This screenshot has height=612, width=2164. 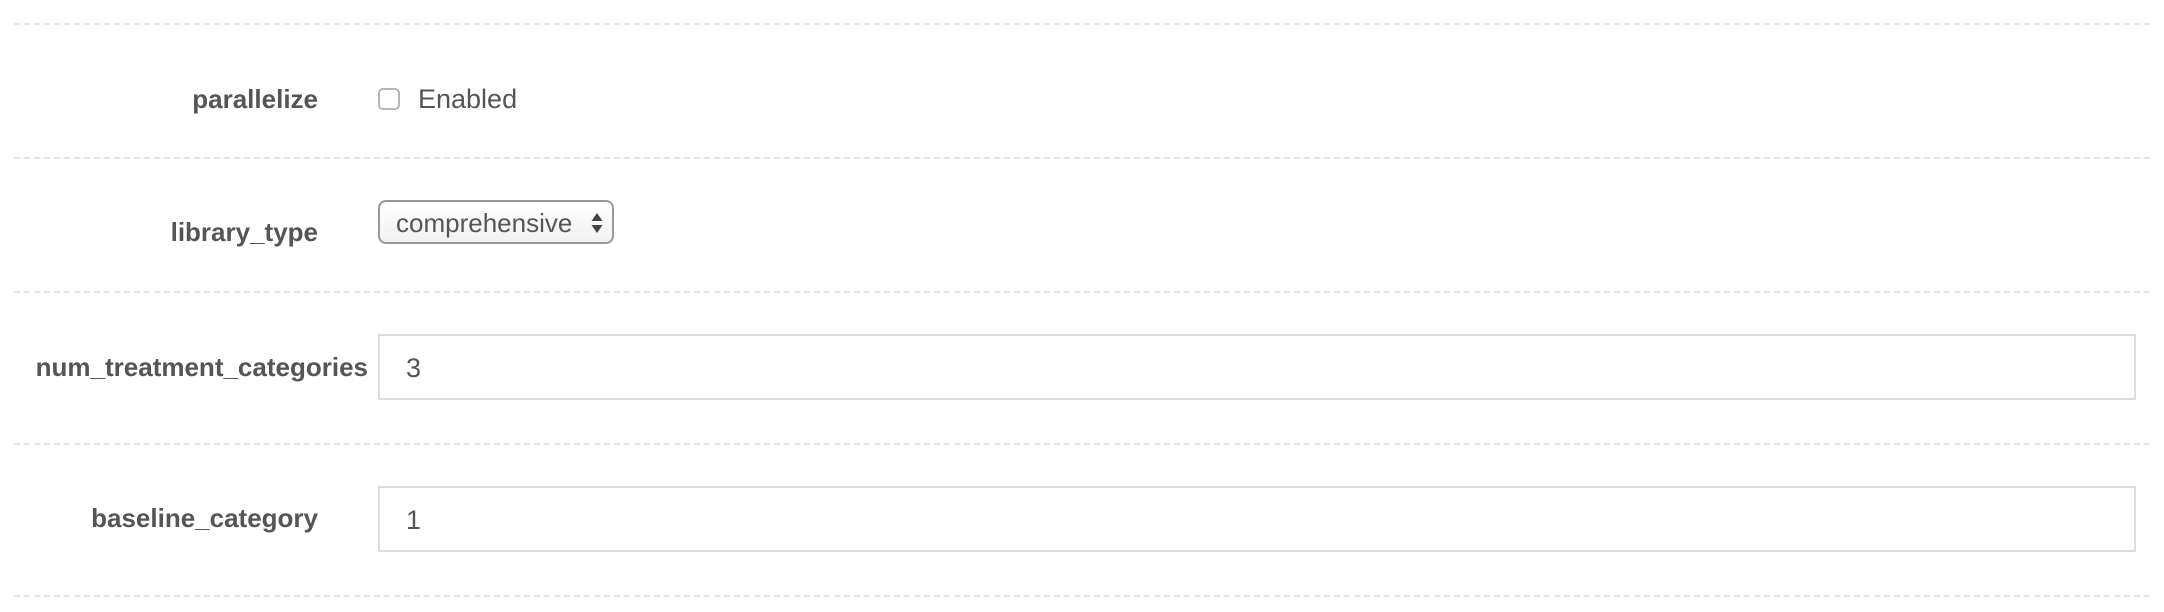 What do you see at coordinates (389, 99) in the screenshot?
I see `parallelize-checkbox` at bounding box center [389, 99].